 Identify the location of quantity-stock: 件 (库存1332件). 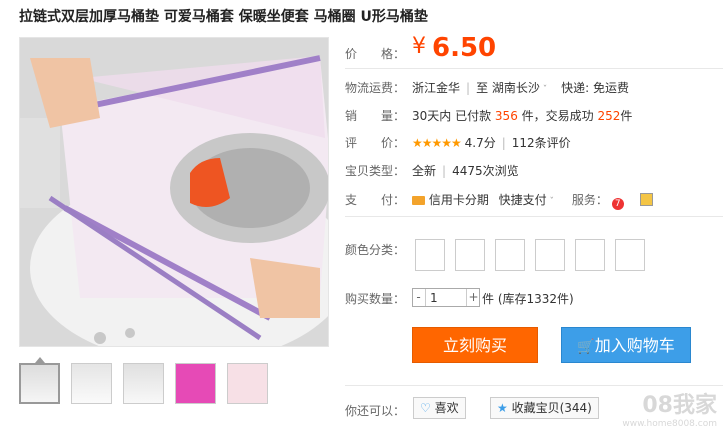
(528, 299).